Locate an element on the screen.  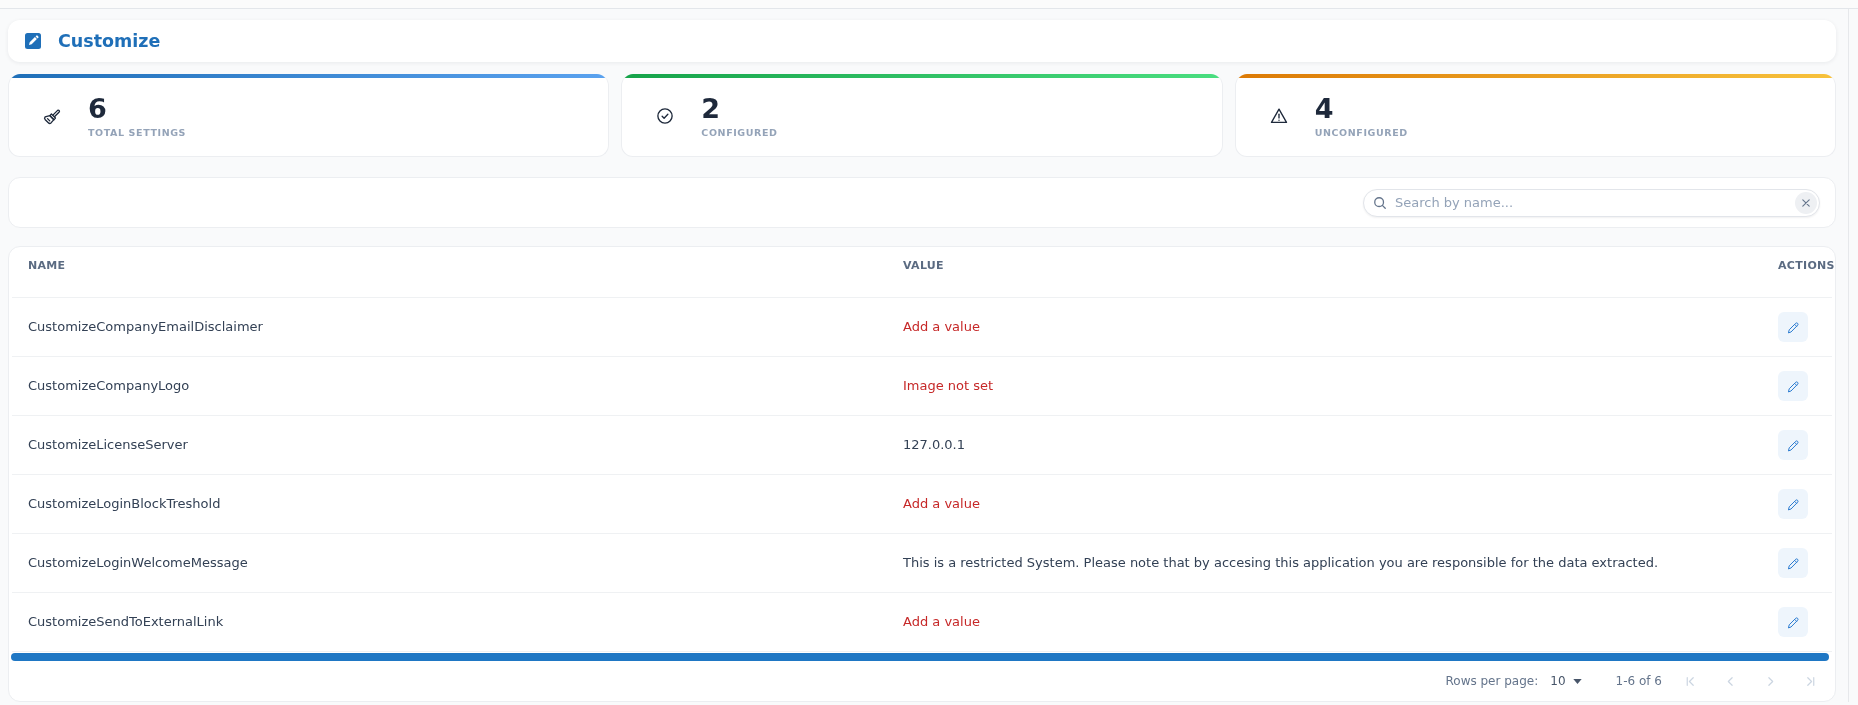
stat-label: UNCONFIGURED is located at coordinates (1361, 132).